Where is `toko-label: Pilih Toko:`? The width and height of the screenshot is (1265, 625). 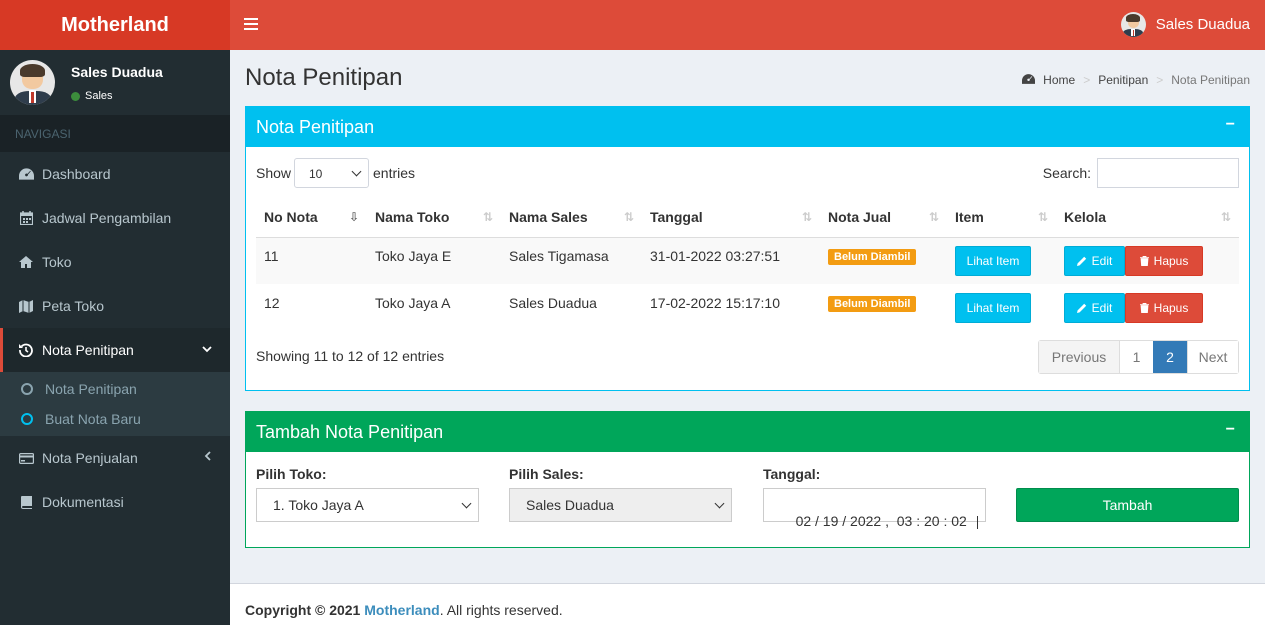 toko-label: Pilih Toko: is located at coordinates (291, 474).